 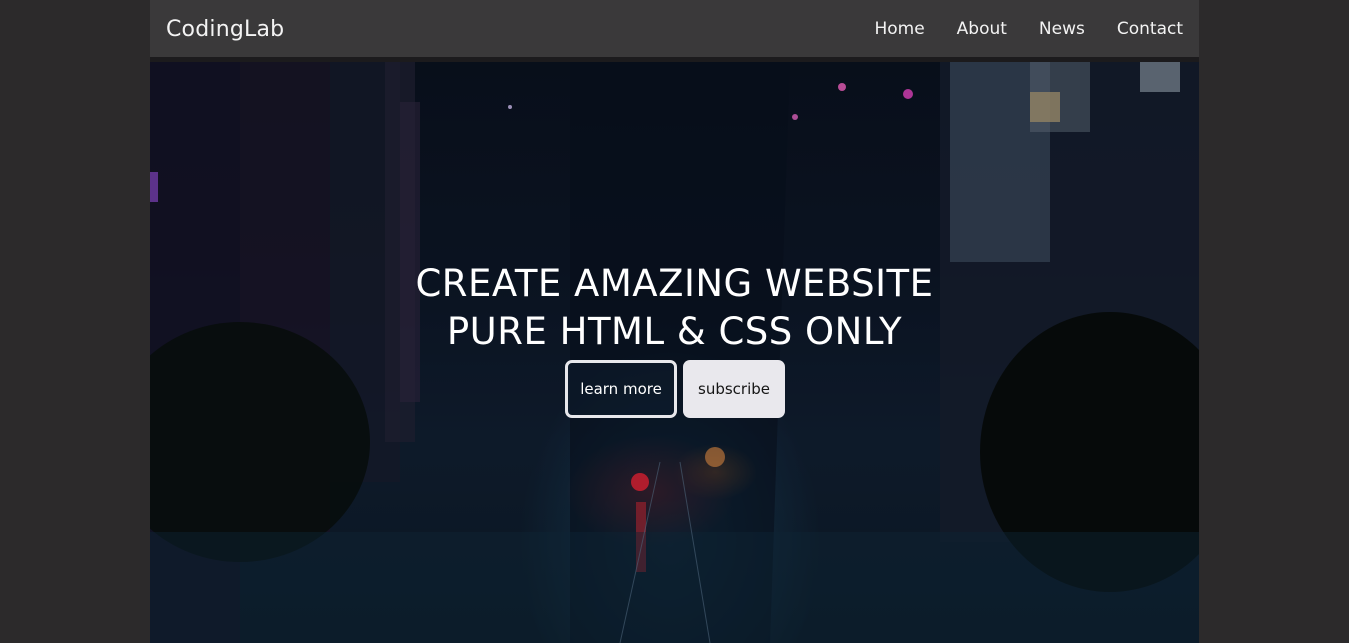 I want to click on hero-buttons: learn more subscribe, so click(x=675, y=389).